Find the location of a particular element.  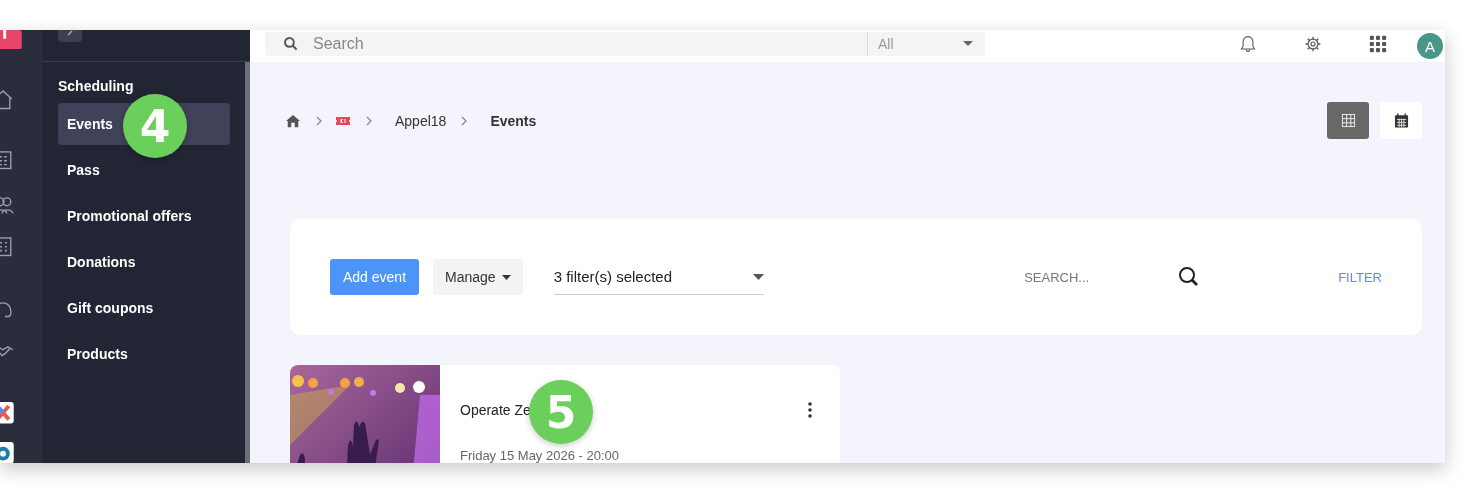

scrollbar is located at coordinates (247, 262).